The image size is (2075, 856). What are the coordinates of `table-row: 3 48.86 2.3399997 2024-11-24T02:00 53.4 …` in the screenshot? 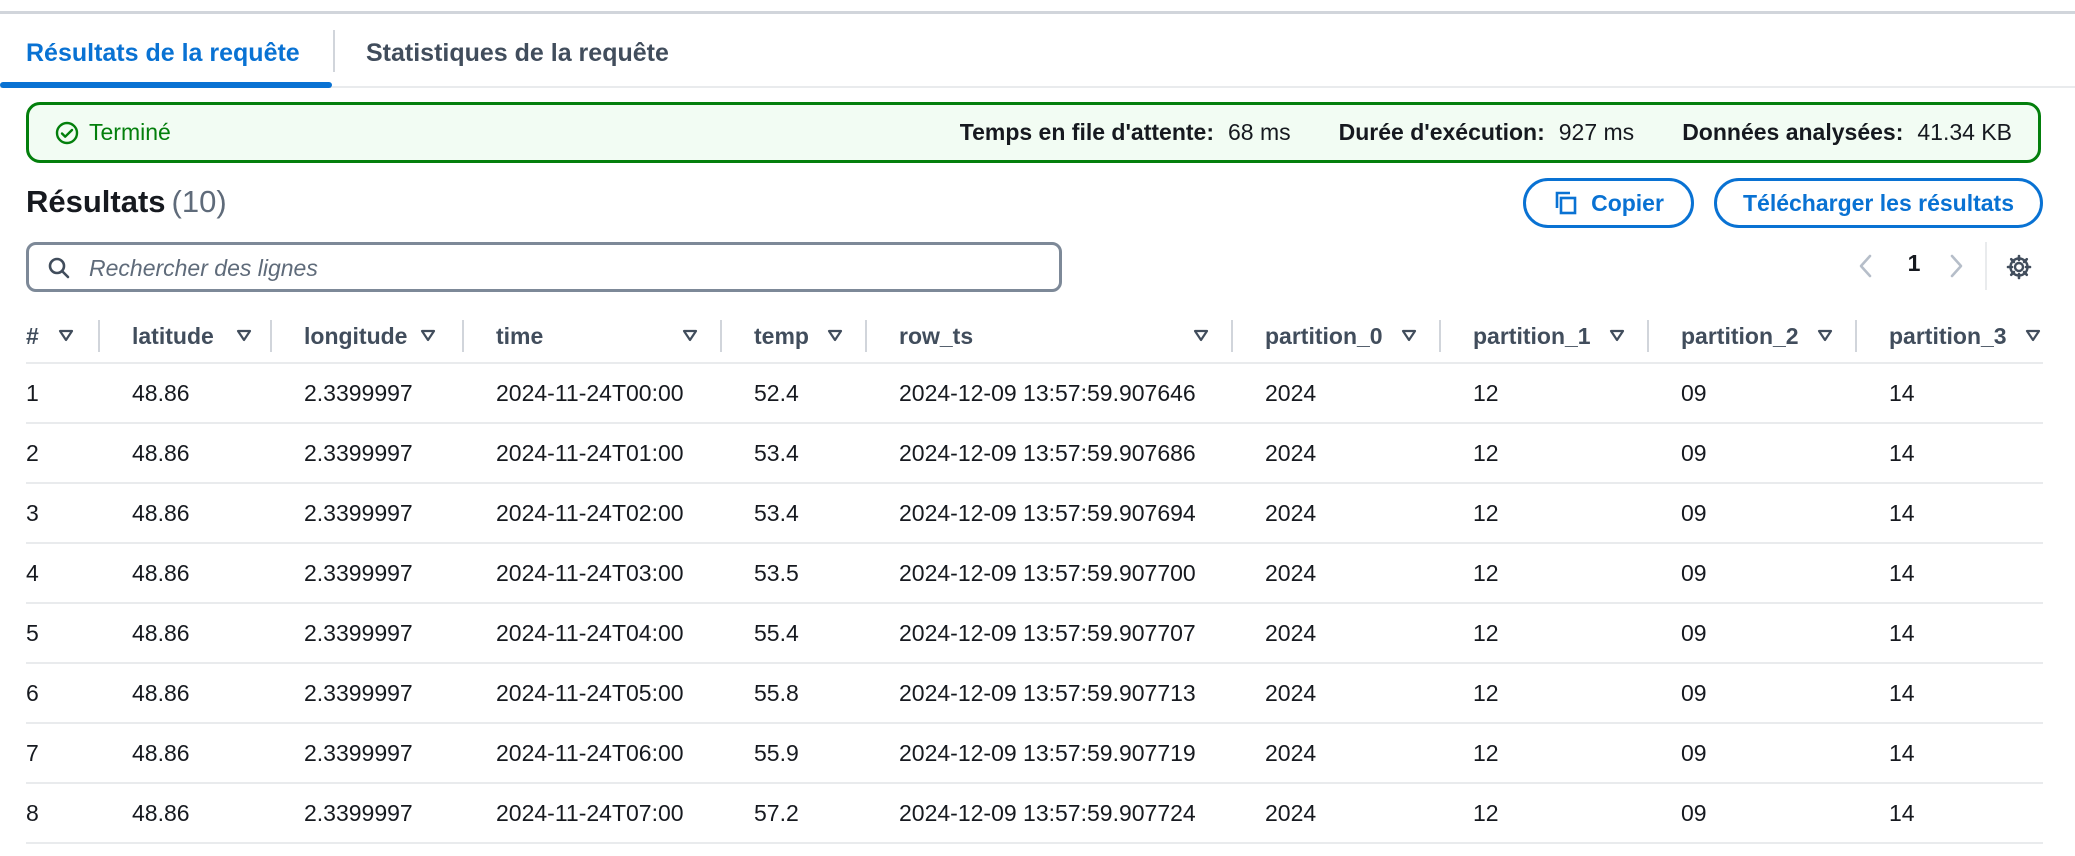 It's located at (1034, 513).